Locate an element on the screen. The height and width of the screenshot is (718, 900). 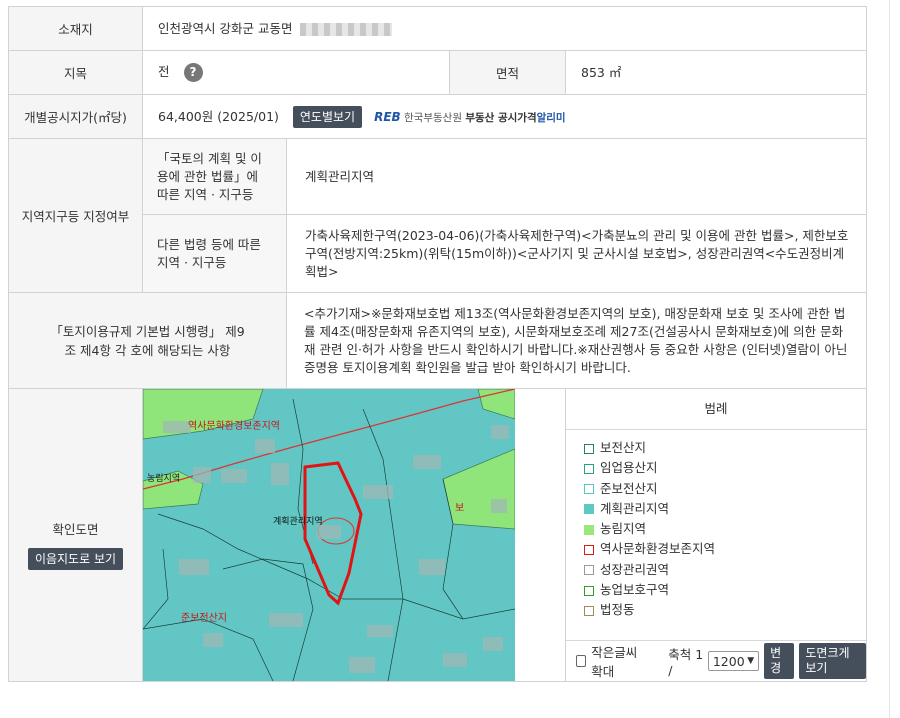
legend-title: 범례 is located at coordinates (716, 409).